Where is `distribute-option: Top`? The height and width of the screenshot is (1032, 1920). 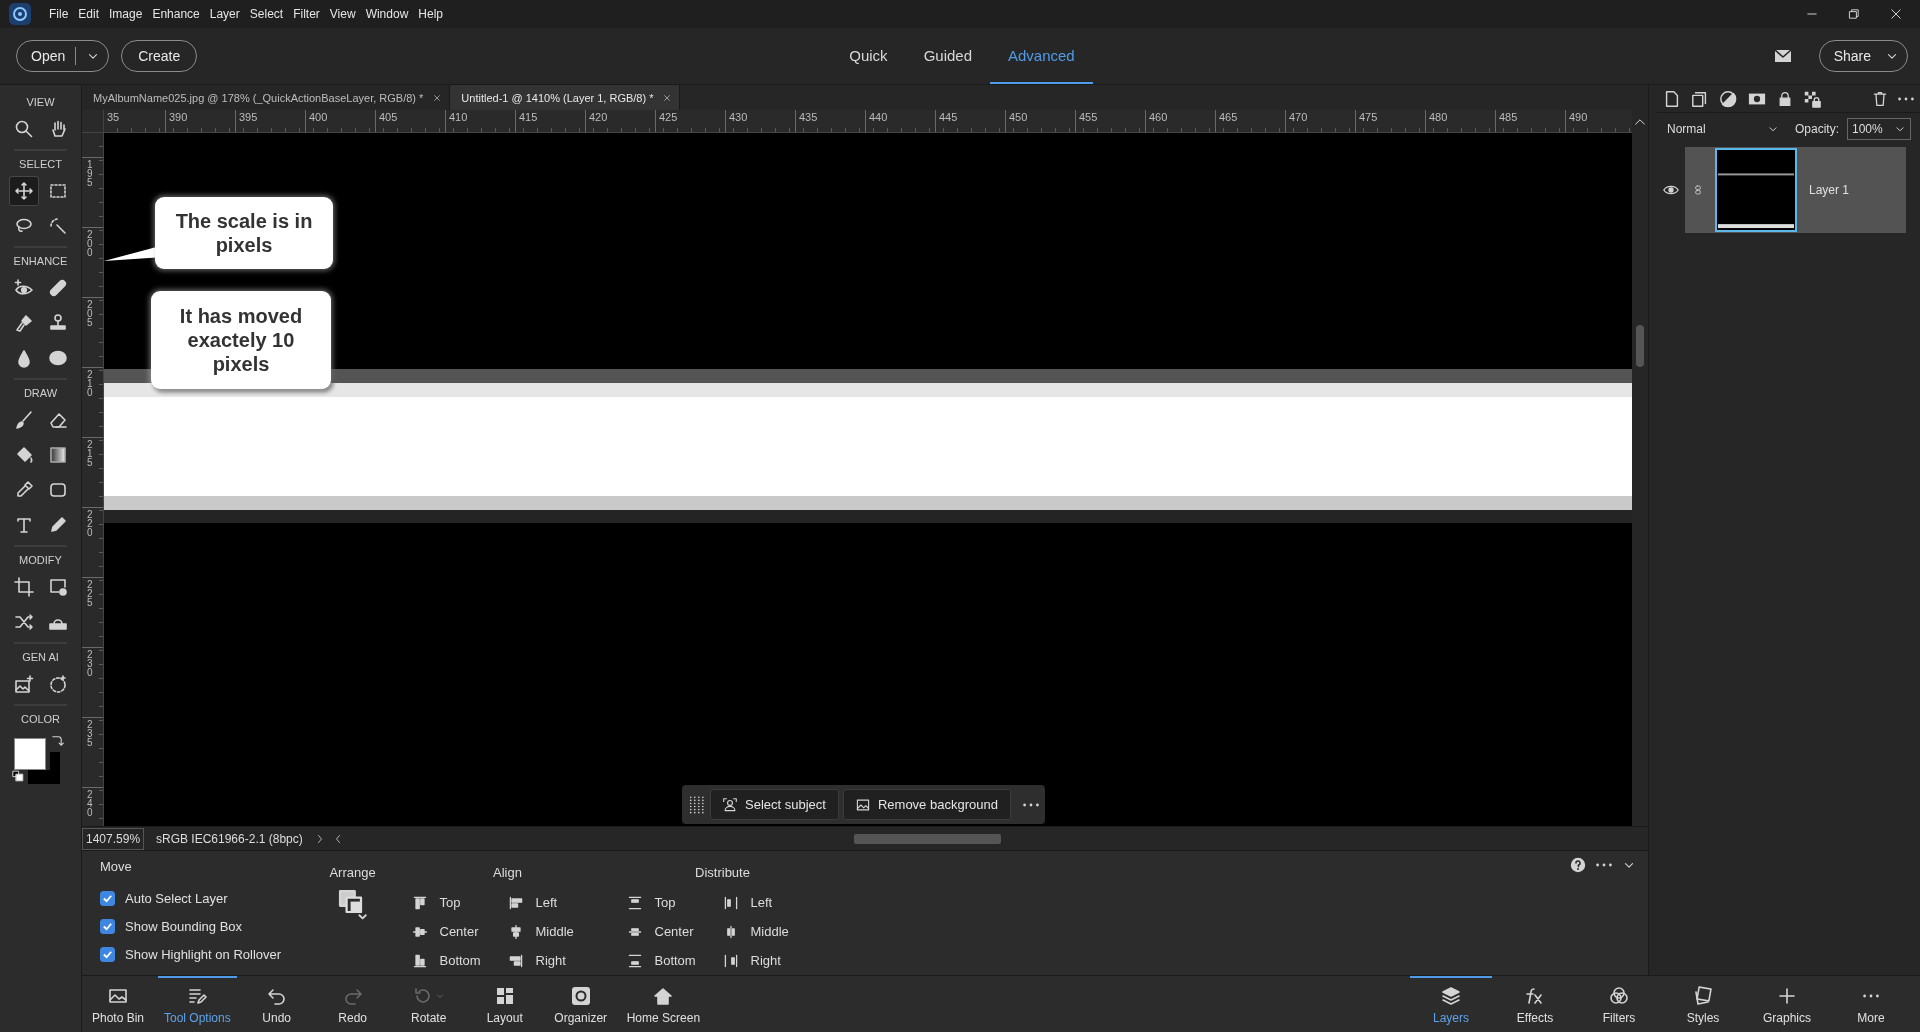 distribute-option: Top is located at coordinates (674, 902).